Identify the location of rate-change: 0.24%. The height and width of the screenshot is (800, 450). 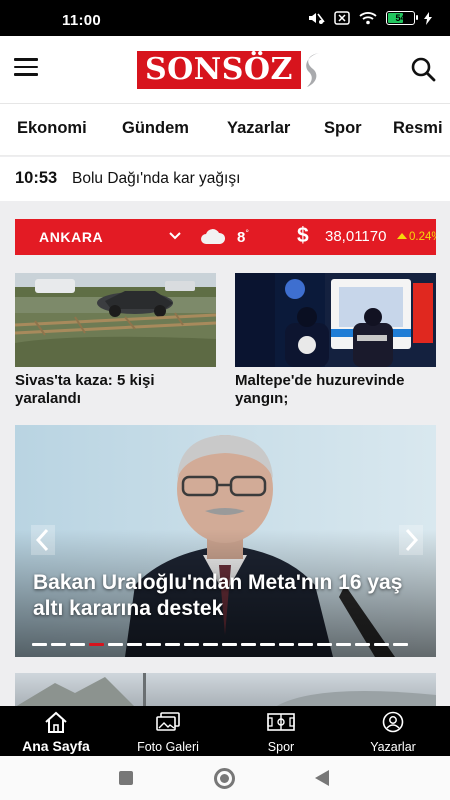
(416, 237).